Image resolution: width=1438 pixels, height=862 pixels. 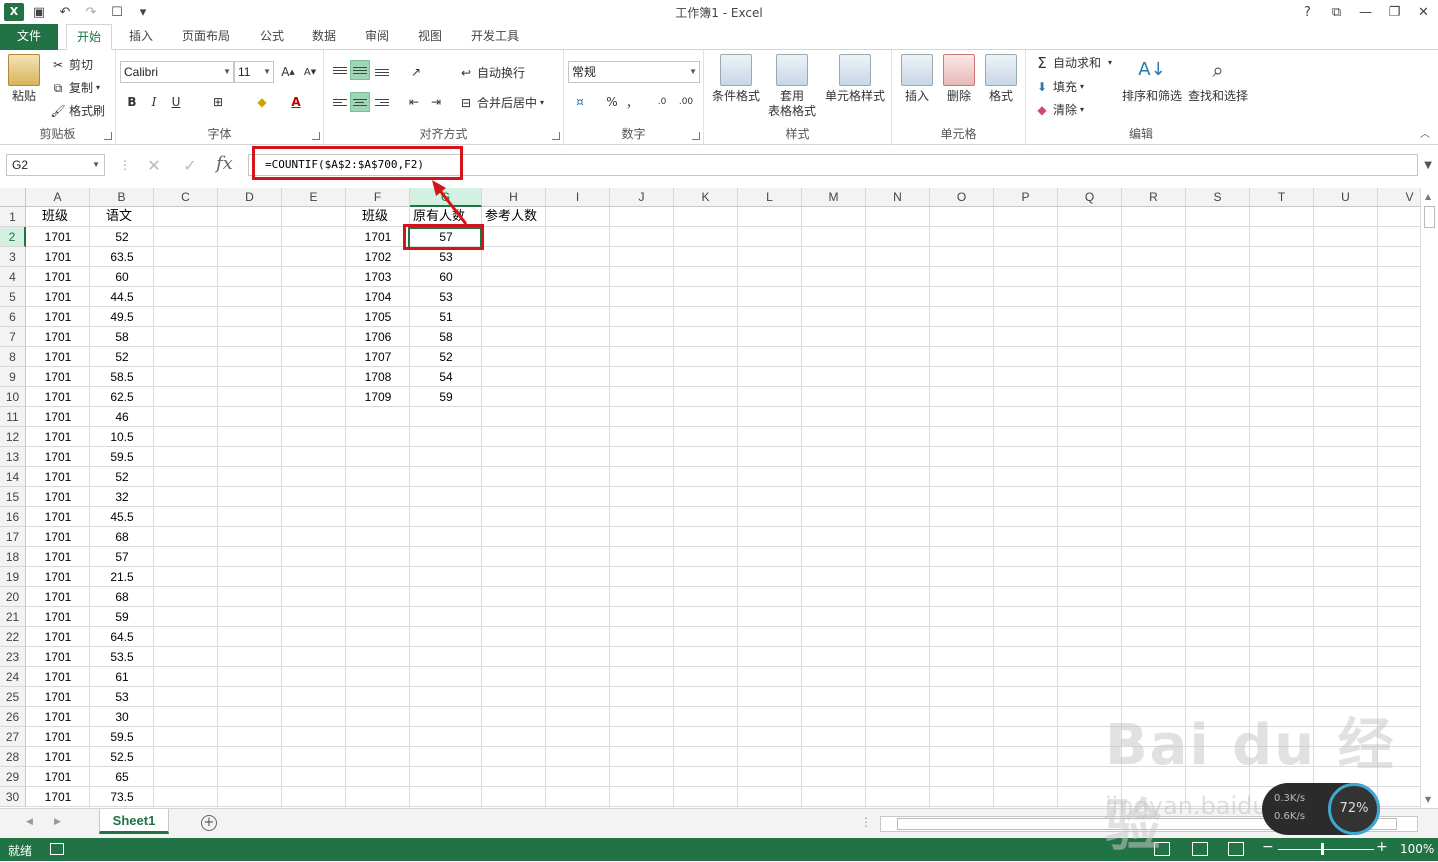 I want to click on zoom-out-icon: −, so click(x=1268, y=847).